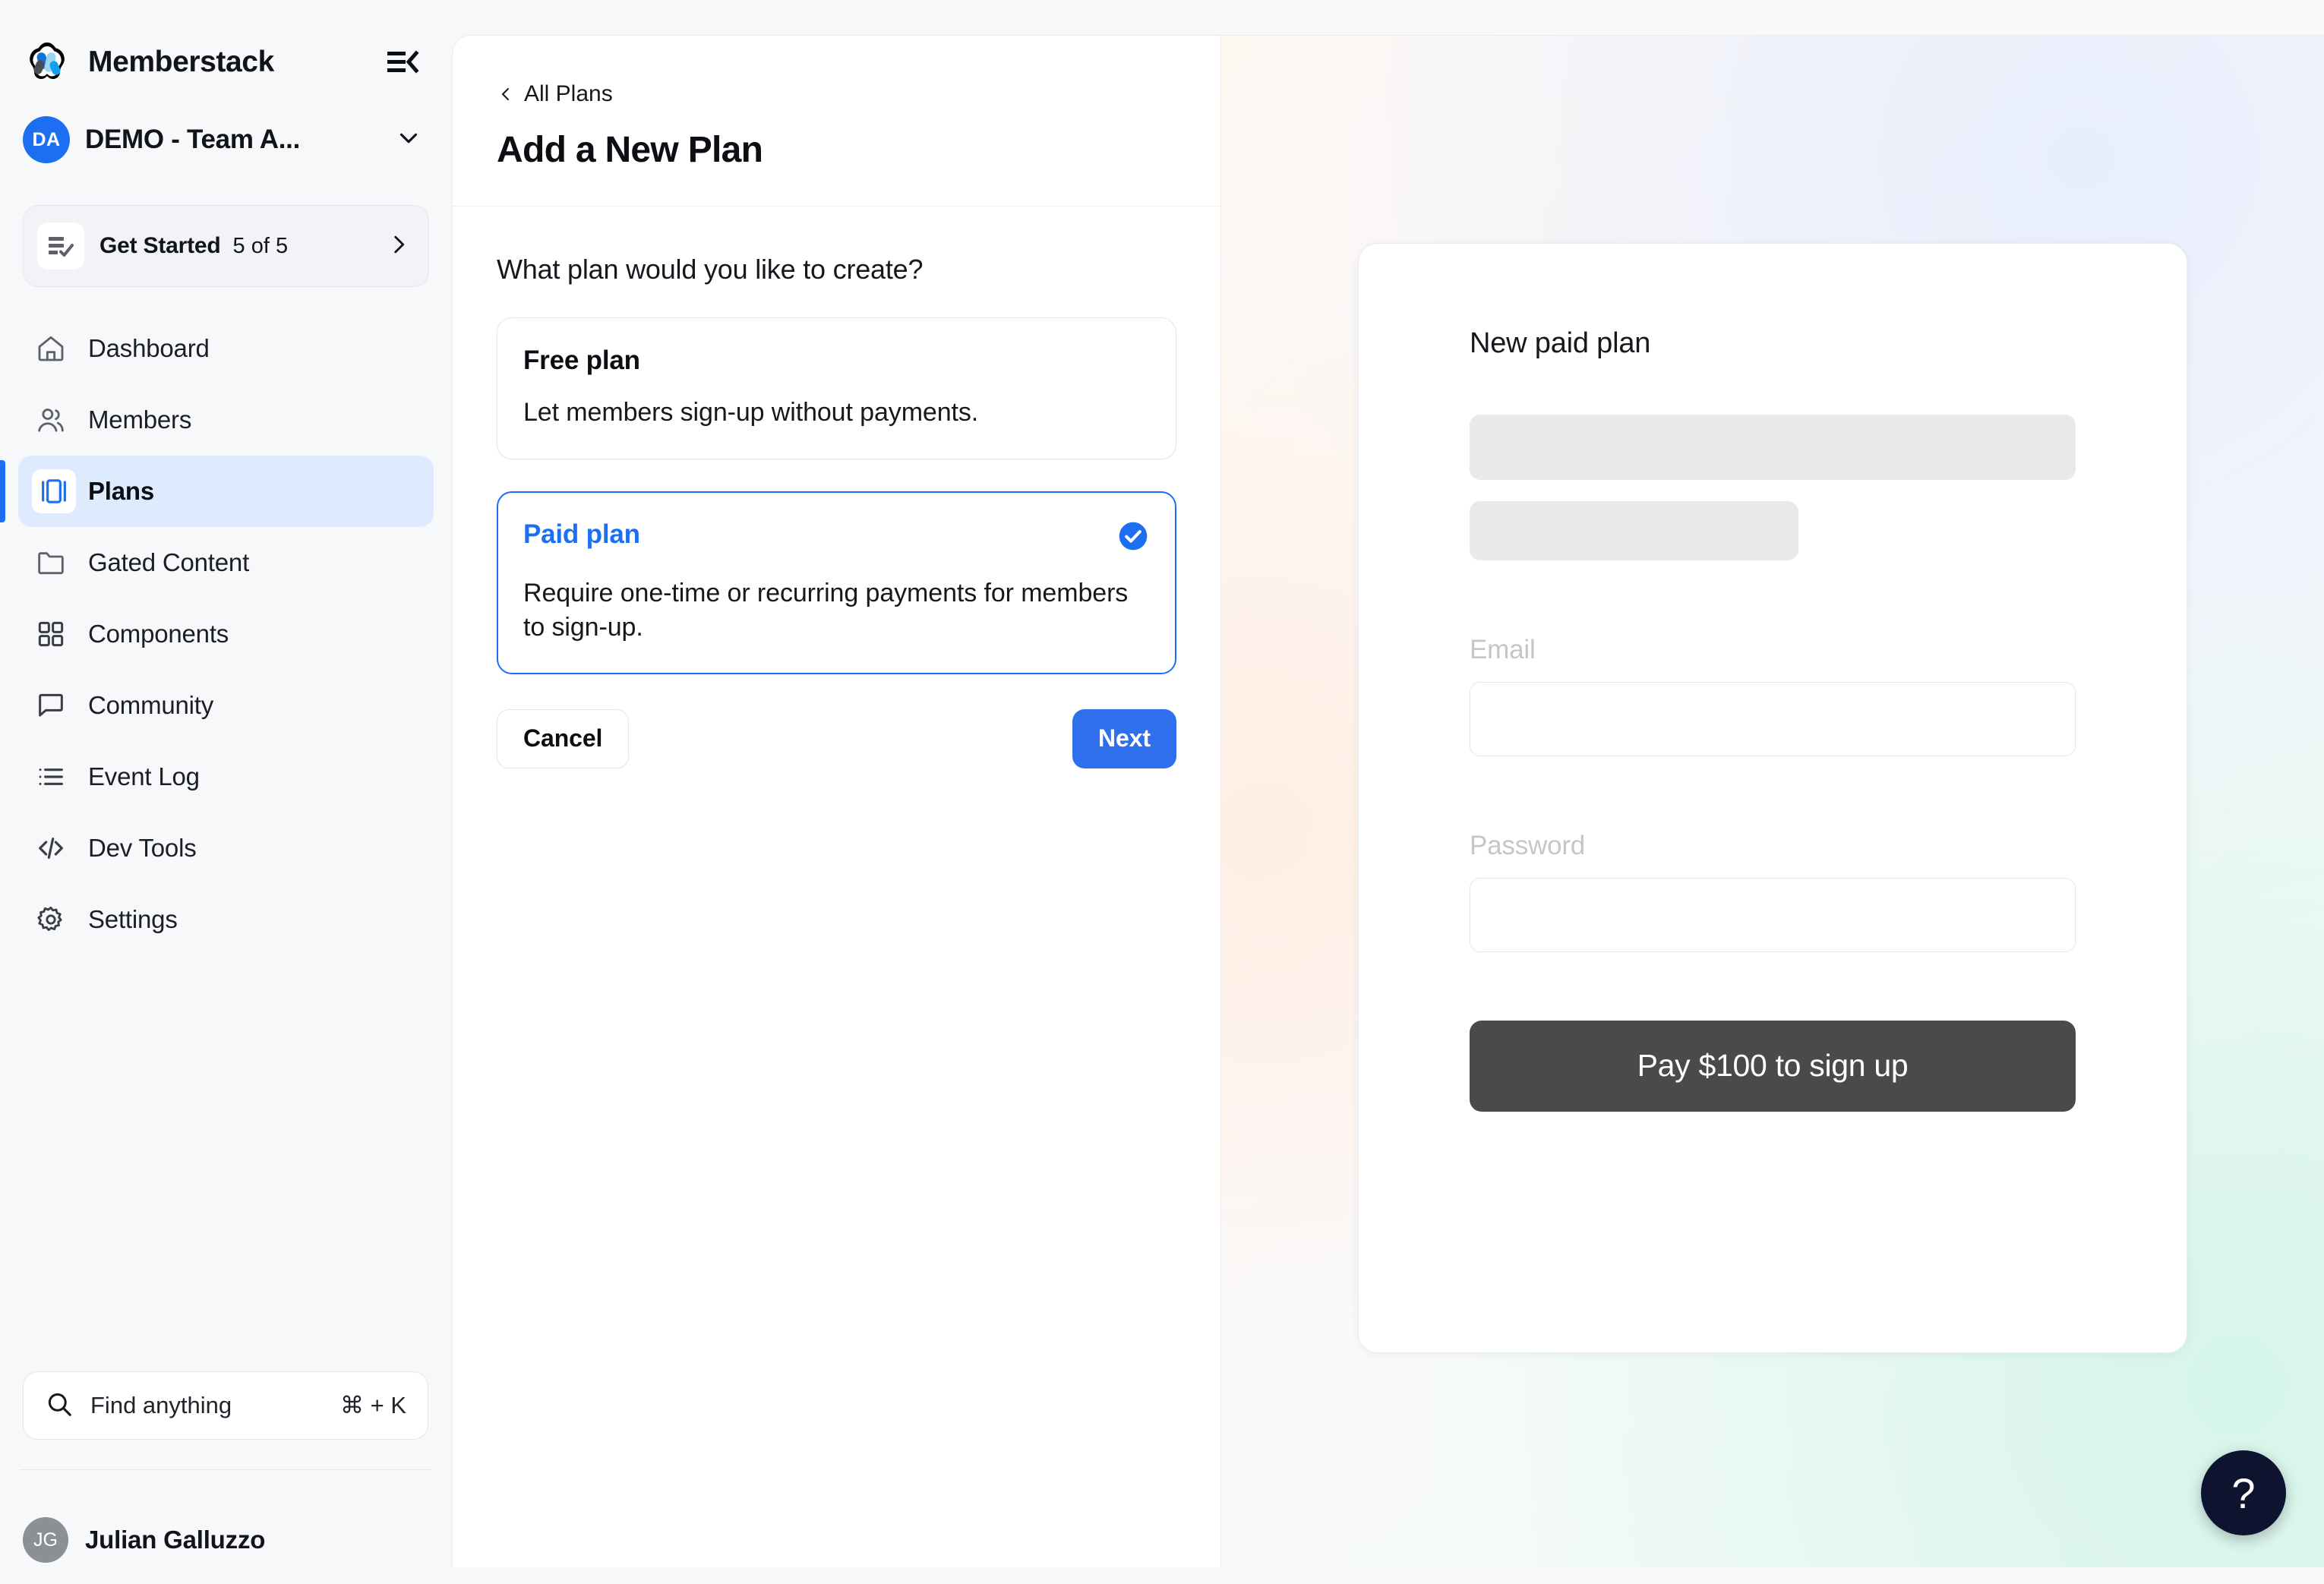 The height and width of the screenshot is (1584, 2324). I want to click on get-started-title: Get Started, so click(160, 245).